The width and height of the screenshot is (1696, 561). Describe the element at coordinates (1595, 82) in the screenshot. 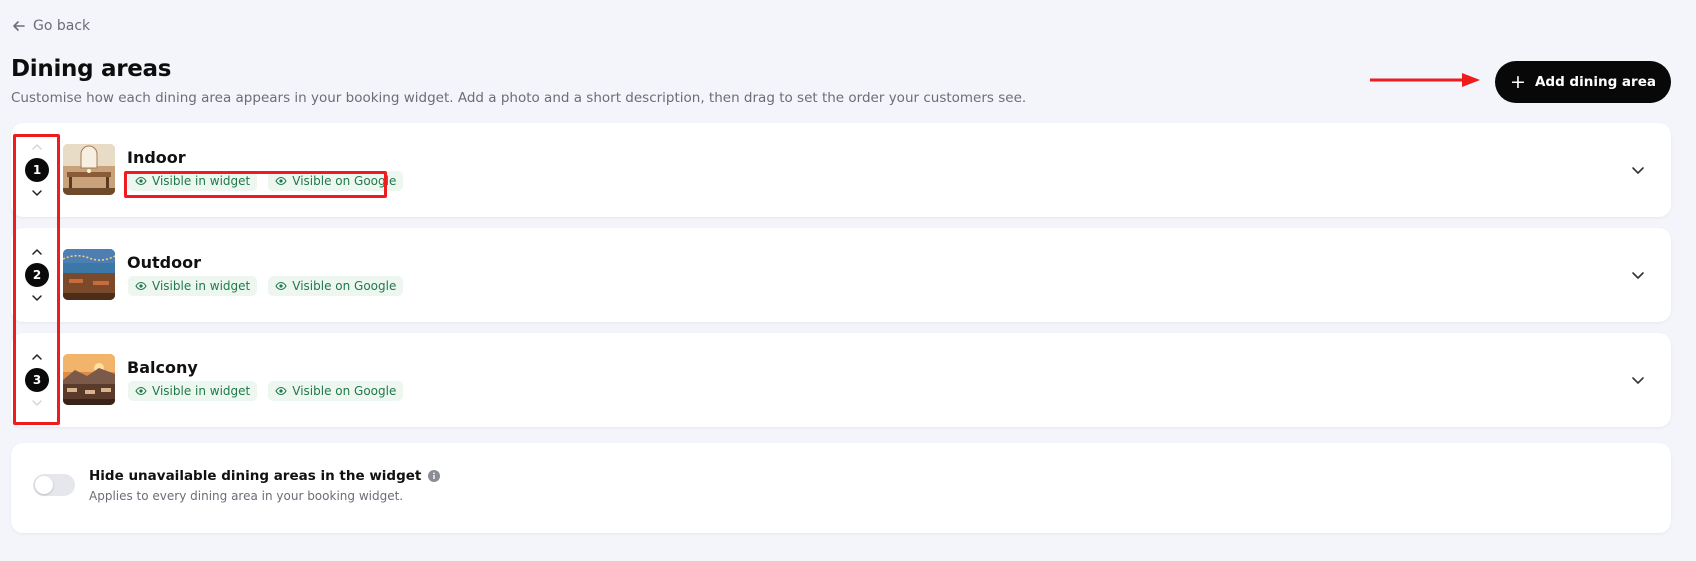

I see `add-dining-area-label: Add dining area` at that location.